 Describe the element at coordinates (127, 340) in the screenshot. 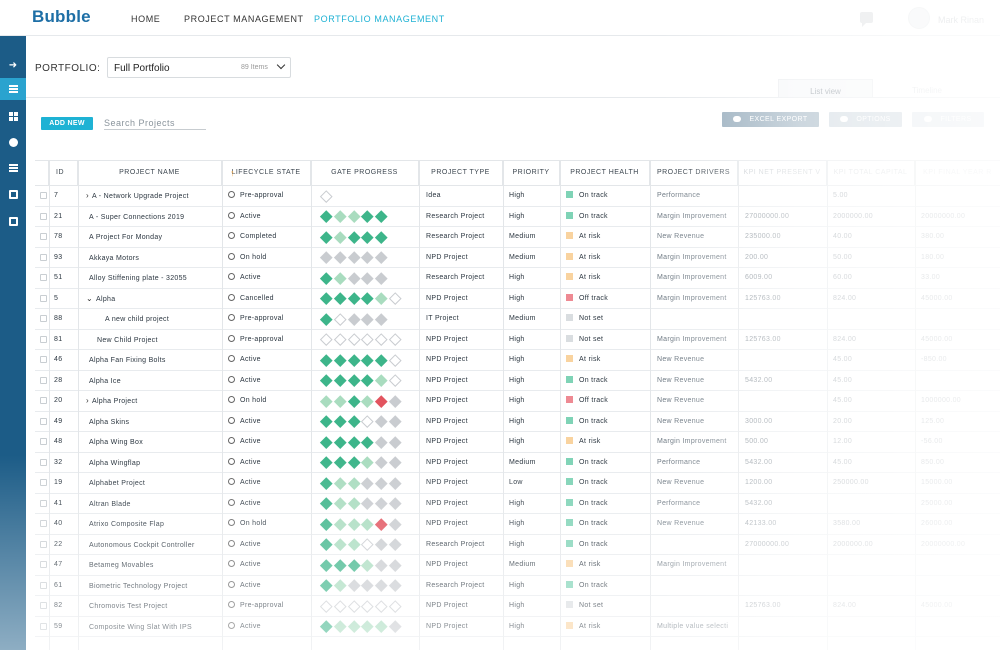

I see `project-name-text: New Child Project` at that location.